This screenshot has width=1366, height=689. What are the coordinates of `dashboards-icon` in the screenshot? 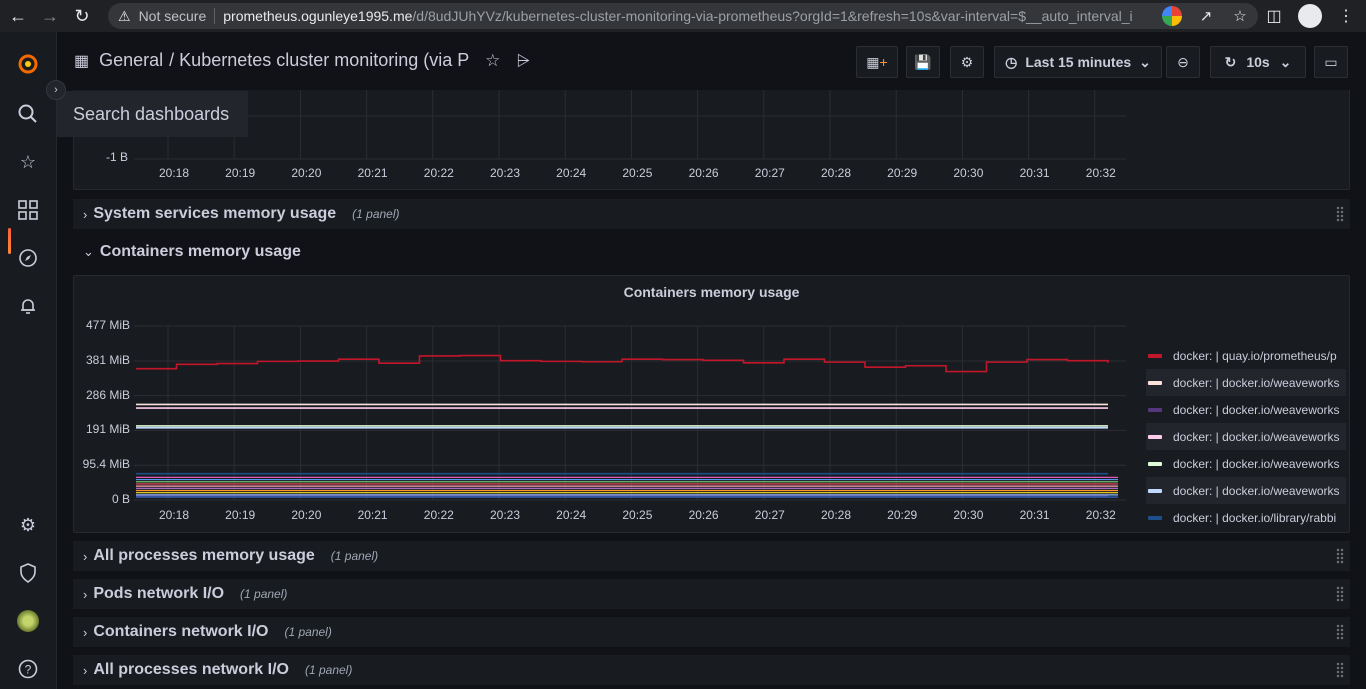 It's located at (28, 210).